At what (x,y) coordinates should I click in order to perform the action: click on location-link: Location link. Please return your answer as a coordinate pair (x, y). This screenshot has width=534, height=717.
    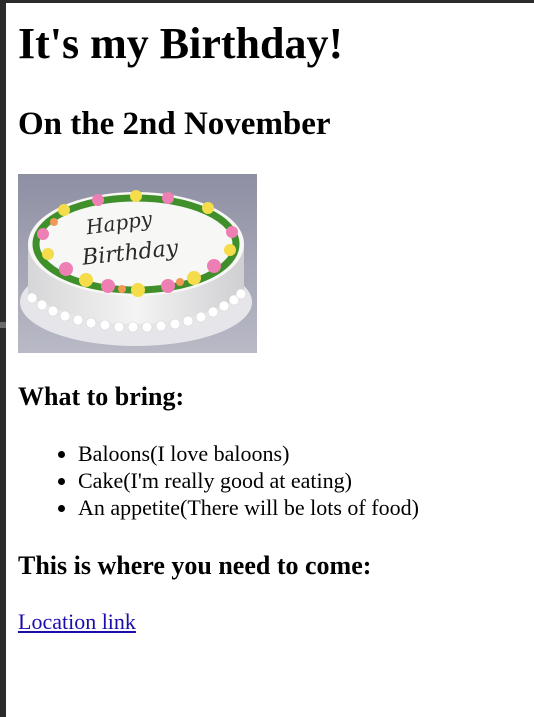
    Looking at the image, I should click on (77, 621).